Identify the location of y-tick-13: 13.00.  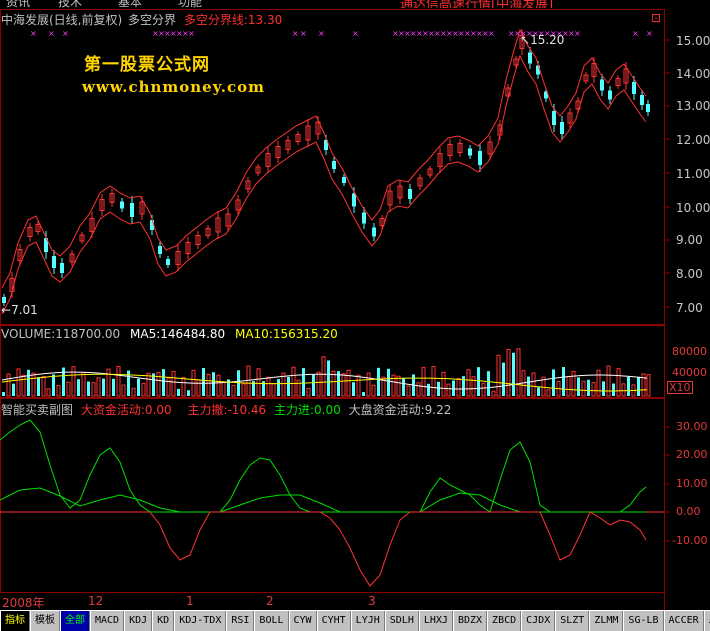
(693, 106).